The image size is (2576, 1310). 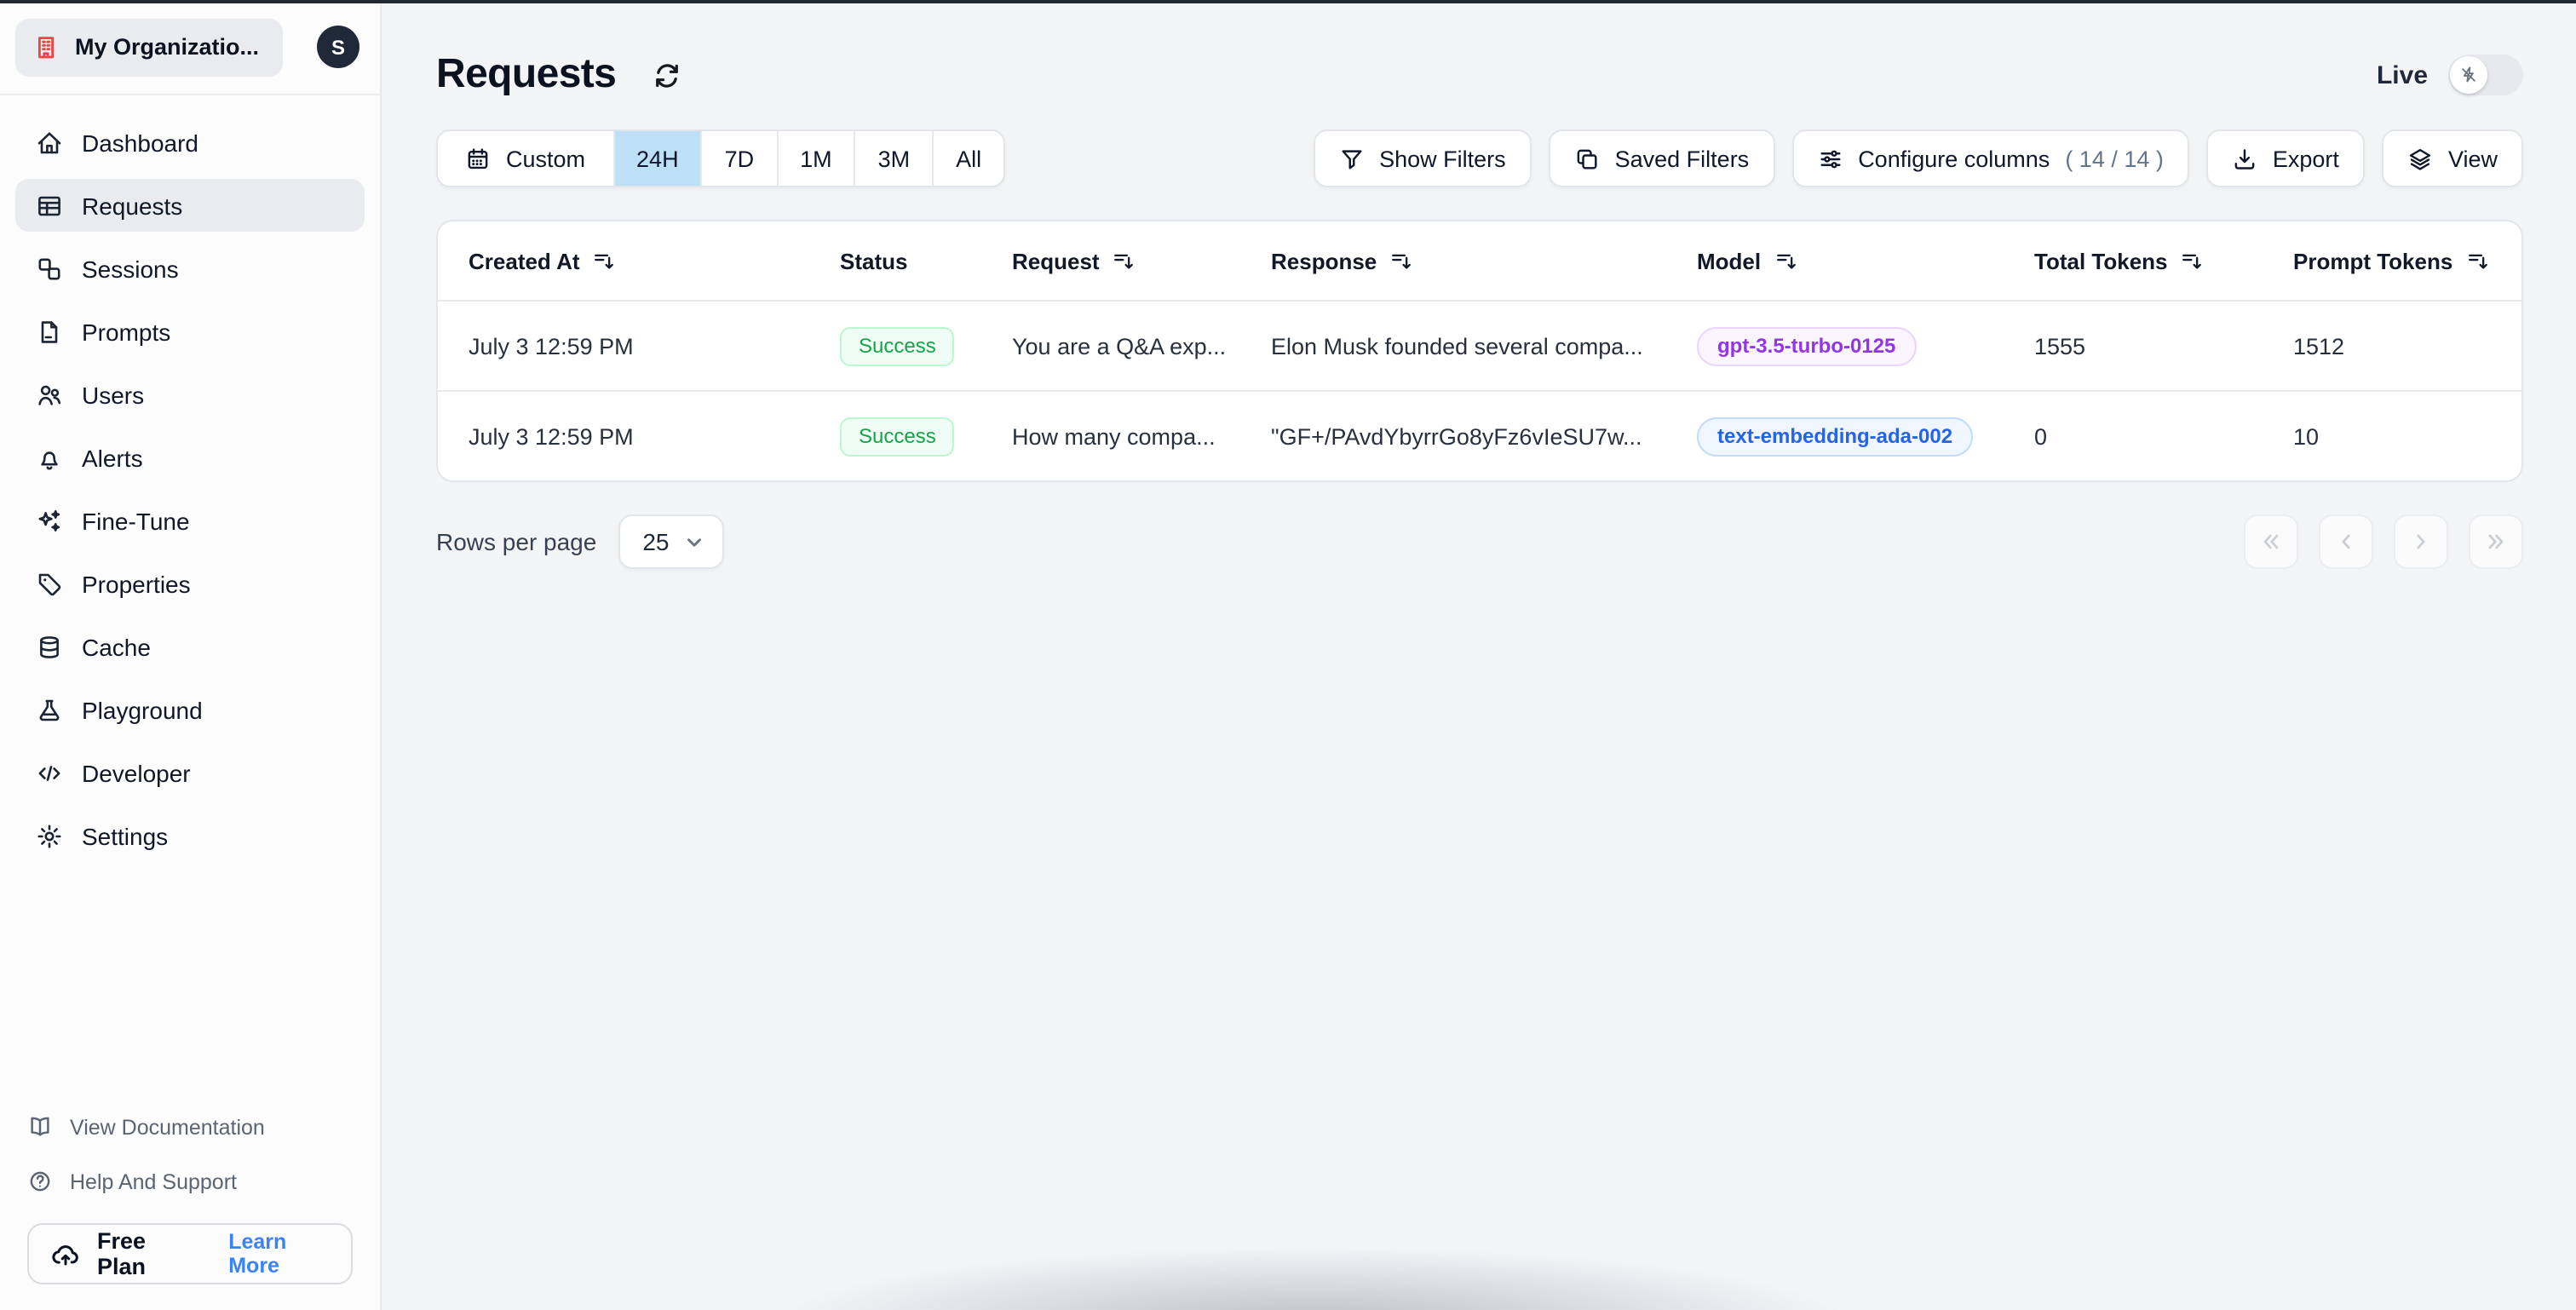 I want to click on learn-more-link: Learn More, so click(x=279, y=1254).